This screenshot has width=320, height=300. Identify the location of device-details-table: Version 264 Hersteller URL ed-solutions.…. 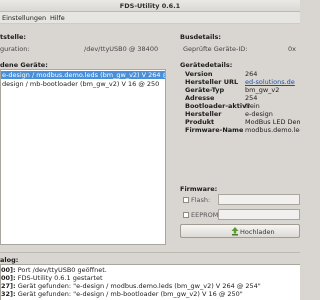
(242, 102).